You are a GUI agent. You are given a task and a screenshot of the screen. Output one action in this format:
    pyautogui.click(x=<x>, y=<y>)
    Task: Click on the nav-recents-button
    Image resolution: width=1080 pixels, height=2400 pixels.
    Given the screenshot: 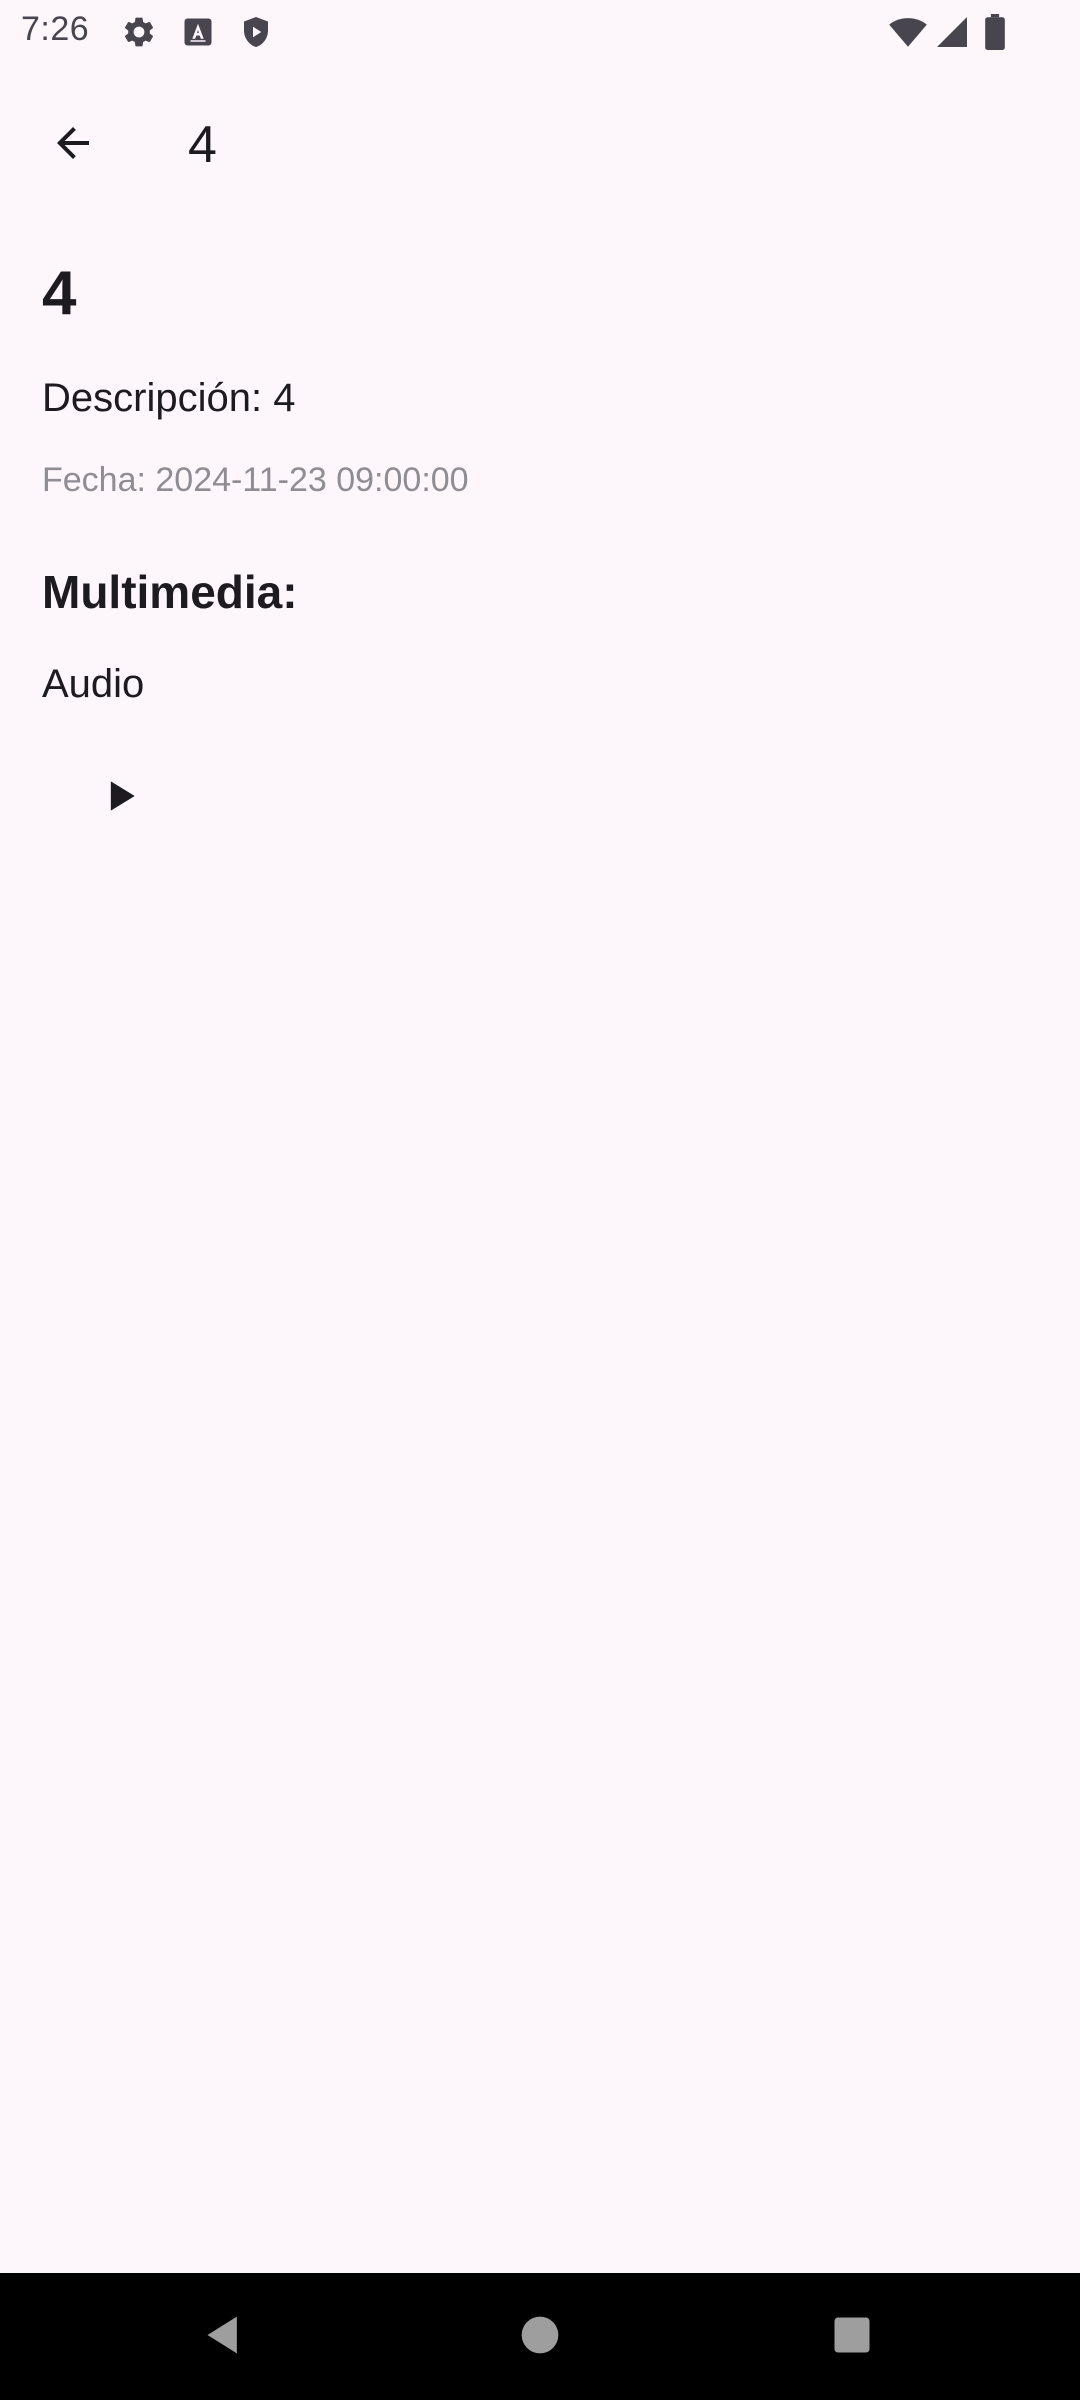 What is the action you would take?
    pyautogui.click(x=852, y=2337)
    